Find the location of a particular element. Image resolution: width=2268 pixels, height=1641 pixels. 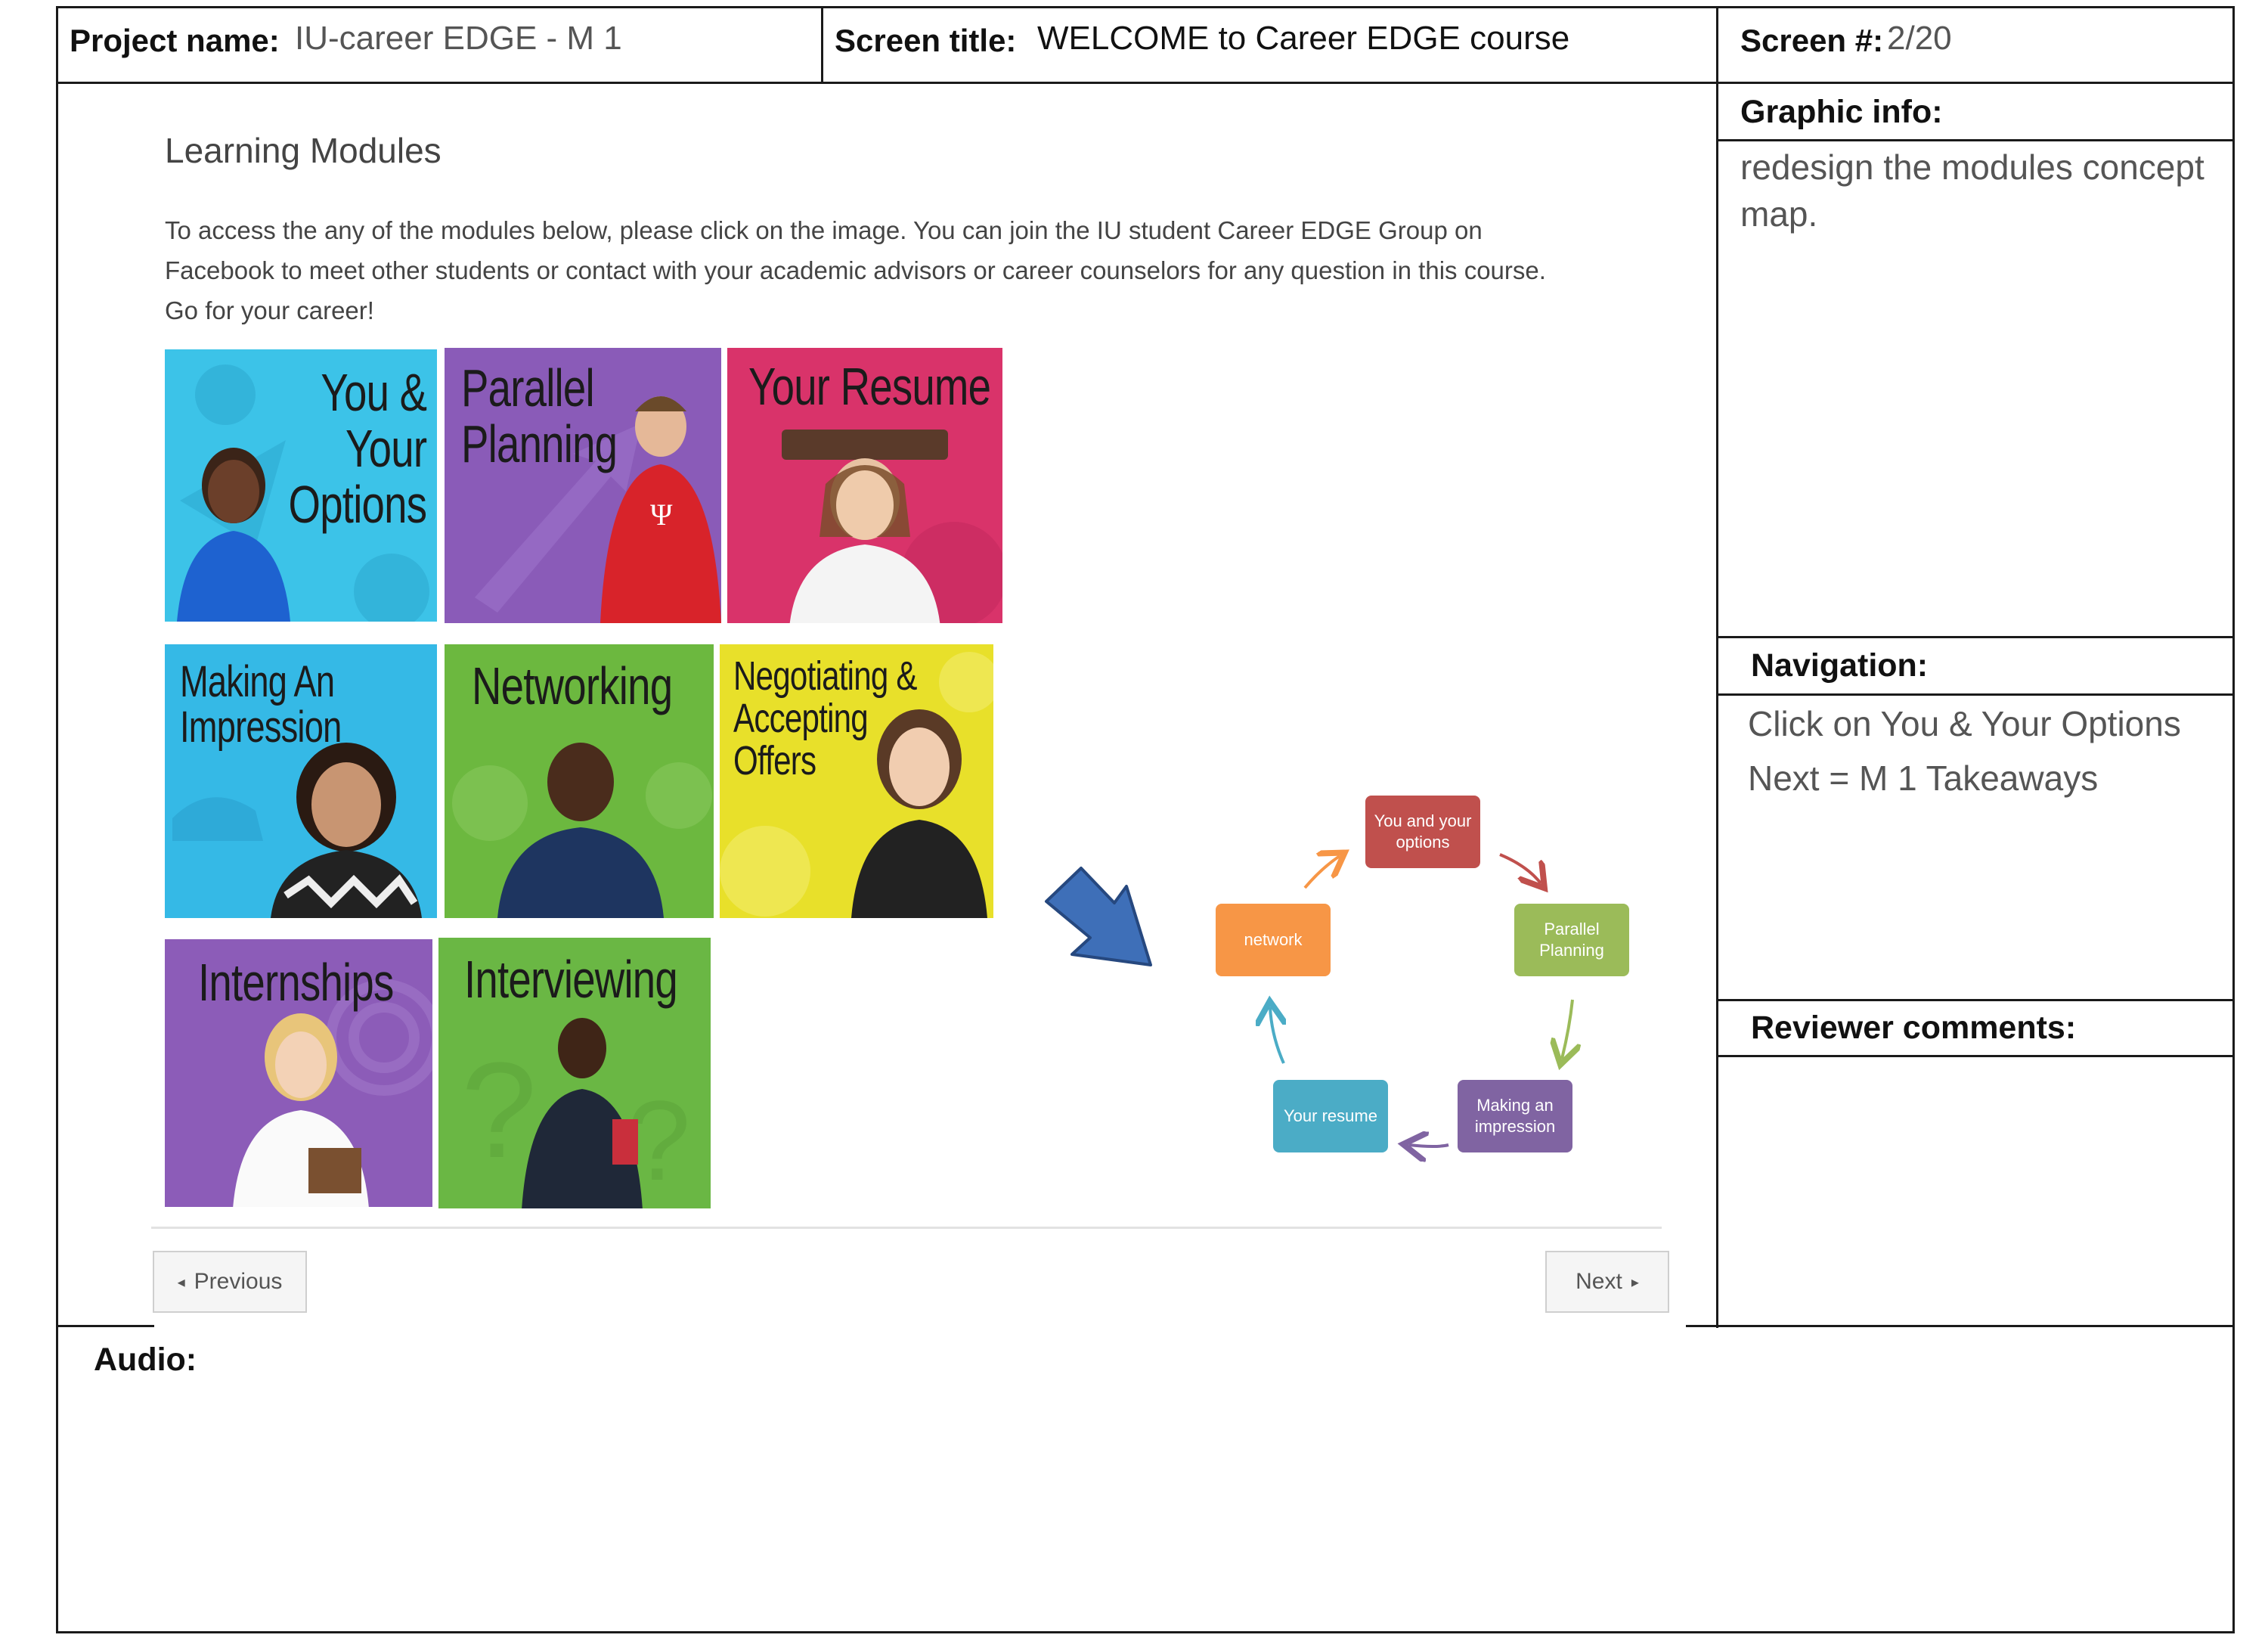

reviewer-comments-title: Reviewer comments: is located at coordinates (1914, 1028).